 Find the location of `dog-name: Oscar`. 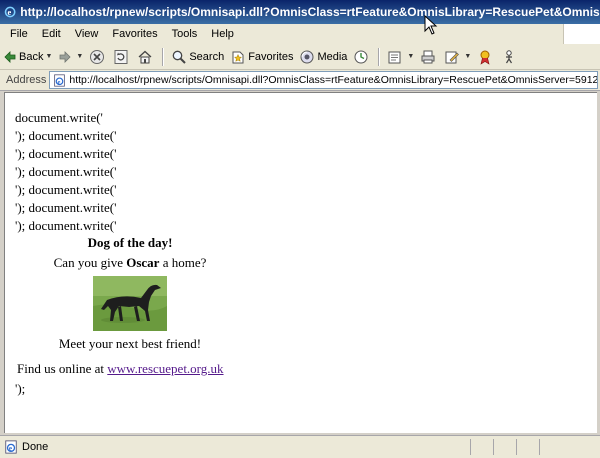

dog-name: Oscar is located at coordinates (143, 262).